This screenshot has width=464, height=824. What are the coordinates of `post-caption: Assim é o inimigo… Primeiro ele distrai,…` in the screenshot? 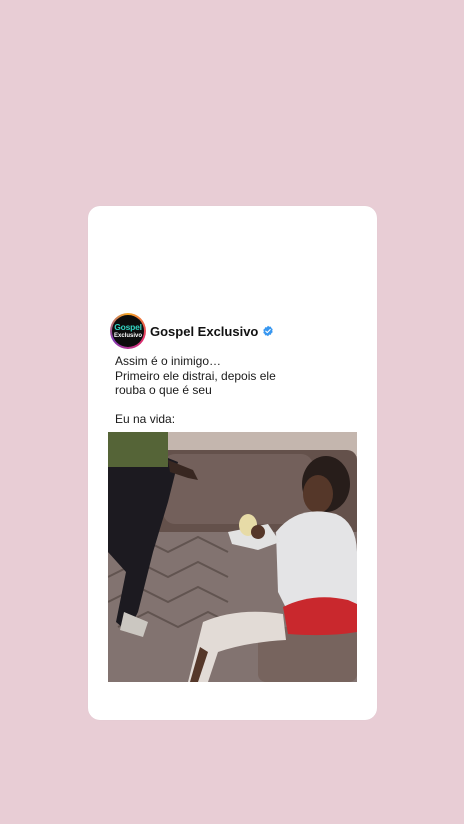 It's located at (235, 390).